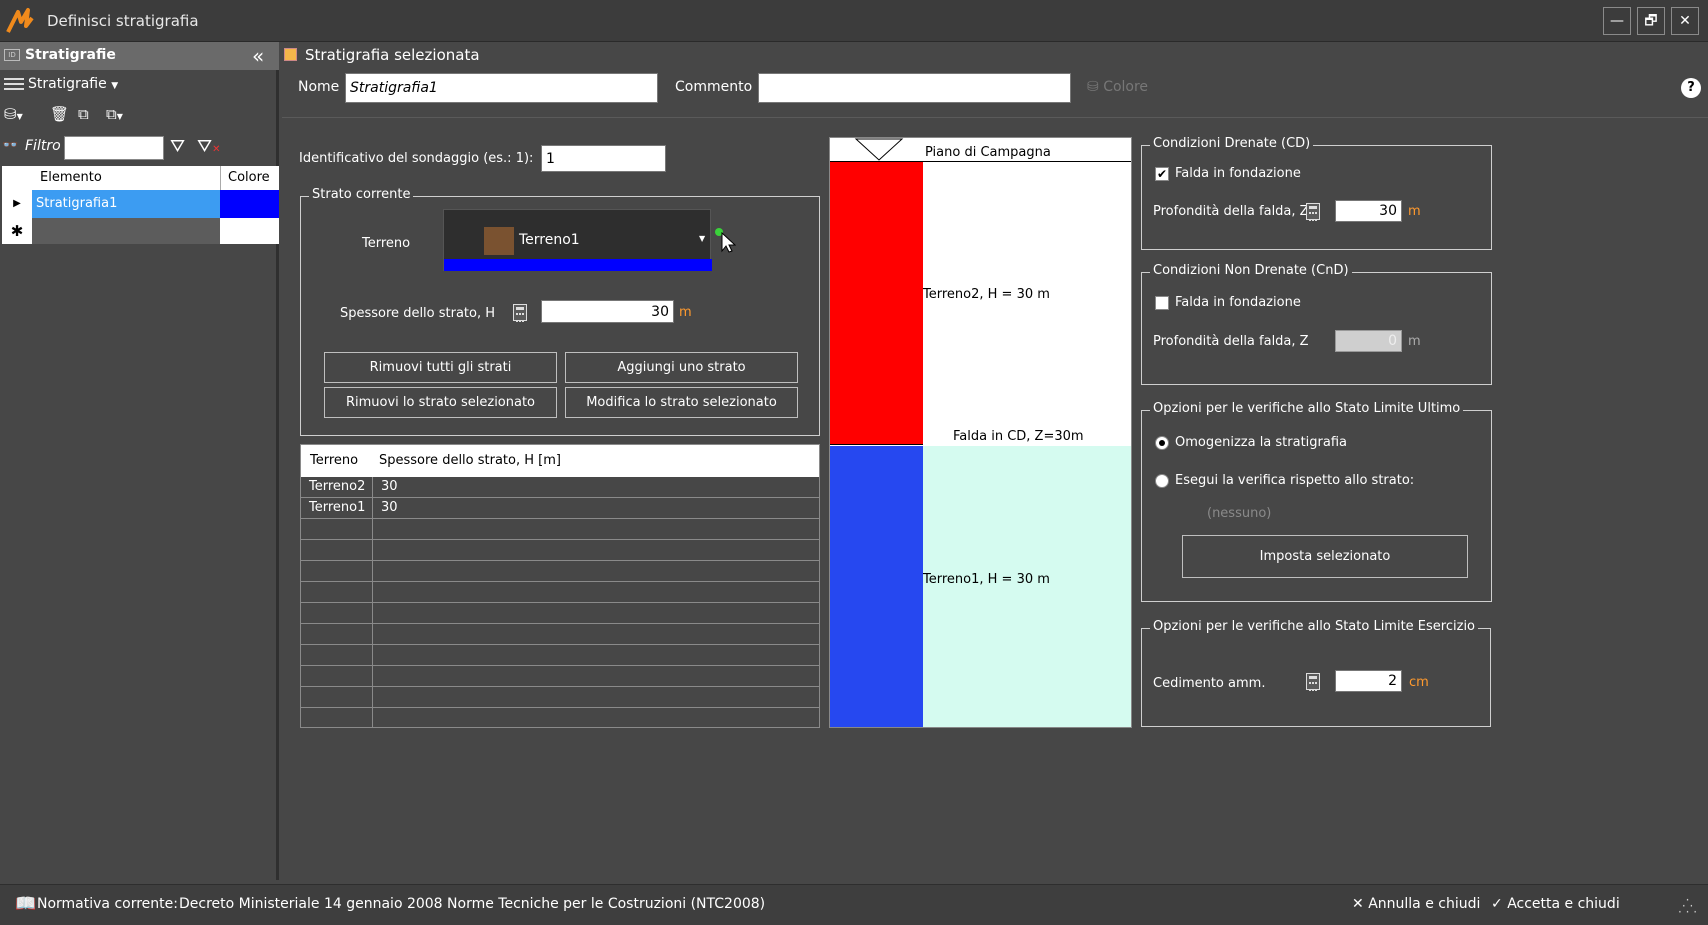  Describe the element at coordinates (334, 460) in the screenshot. I see `col-terreno: Terreno` at that location.